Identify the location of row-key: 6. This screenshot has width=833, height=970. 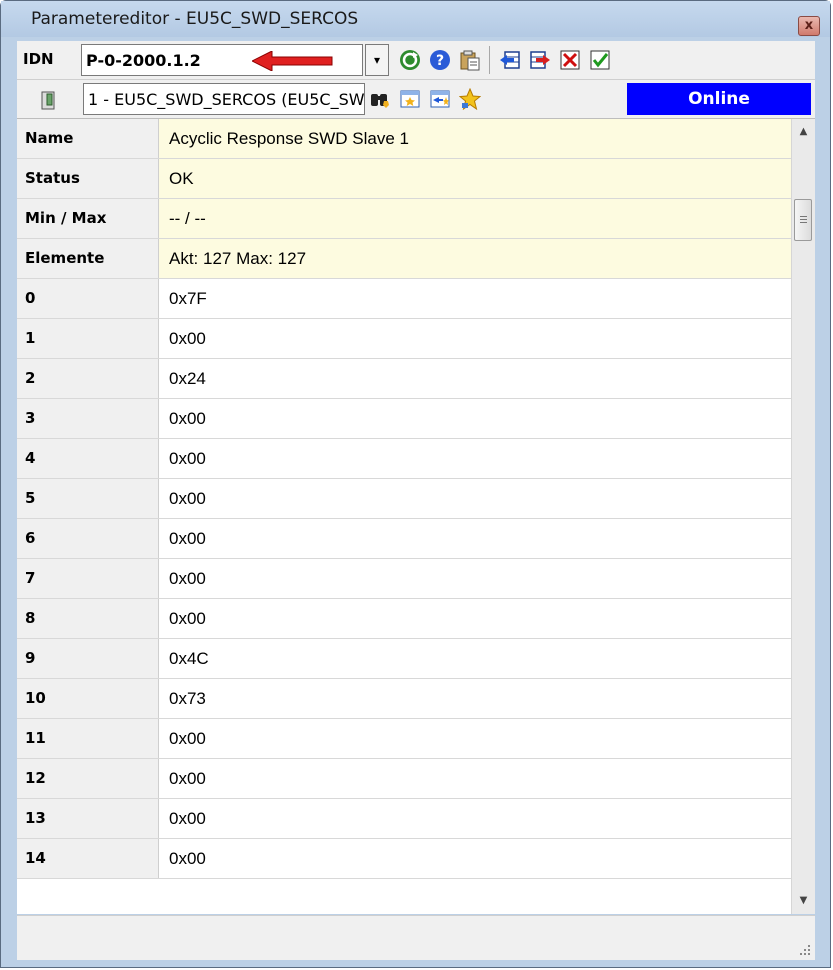
(88, 538).